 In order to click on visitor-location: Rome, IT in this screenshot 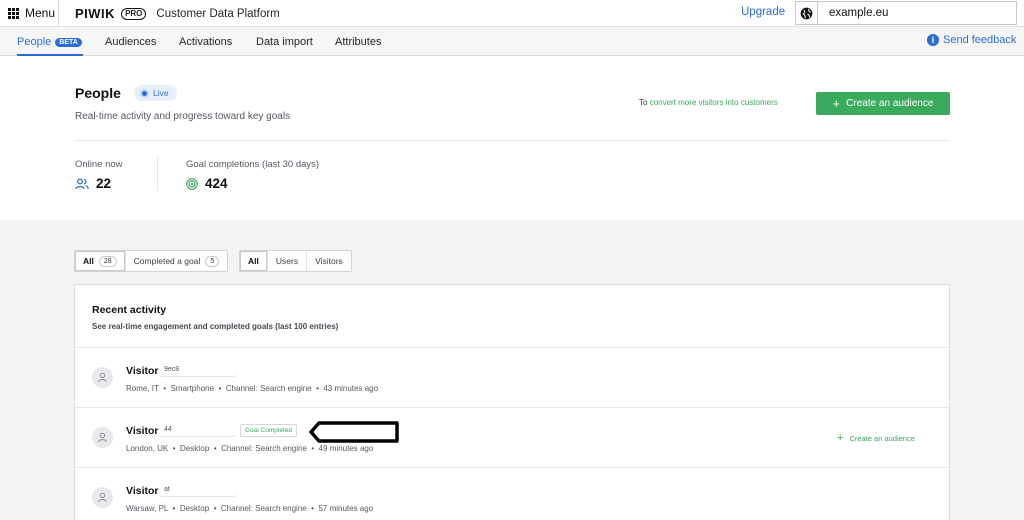, I will do `click(142, 388)`.